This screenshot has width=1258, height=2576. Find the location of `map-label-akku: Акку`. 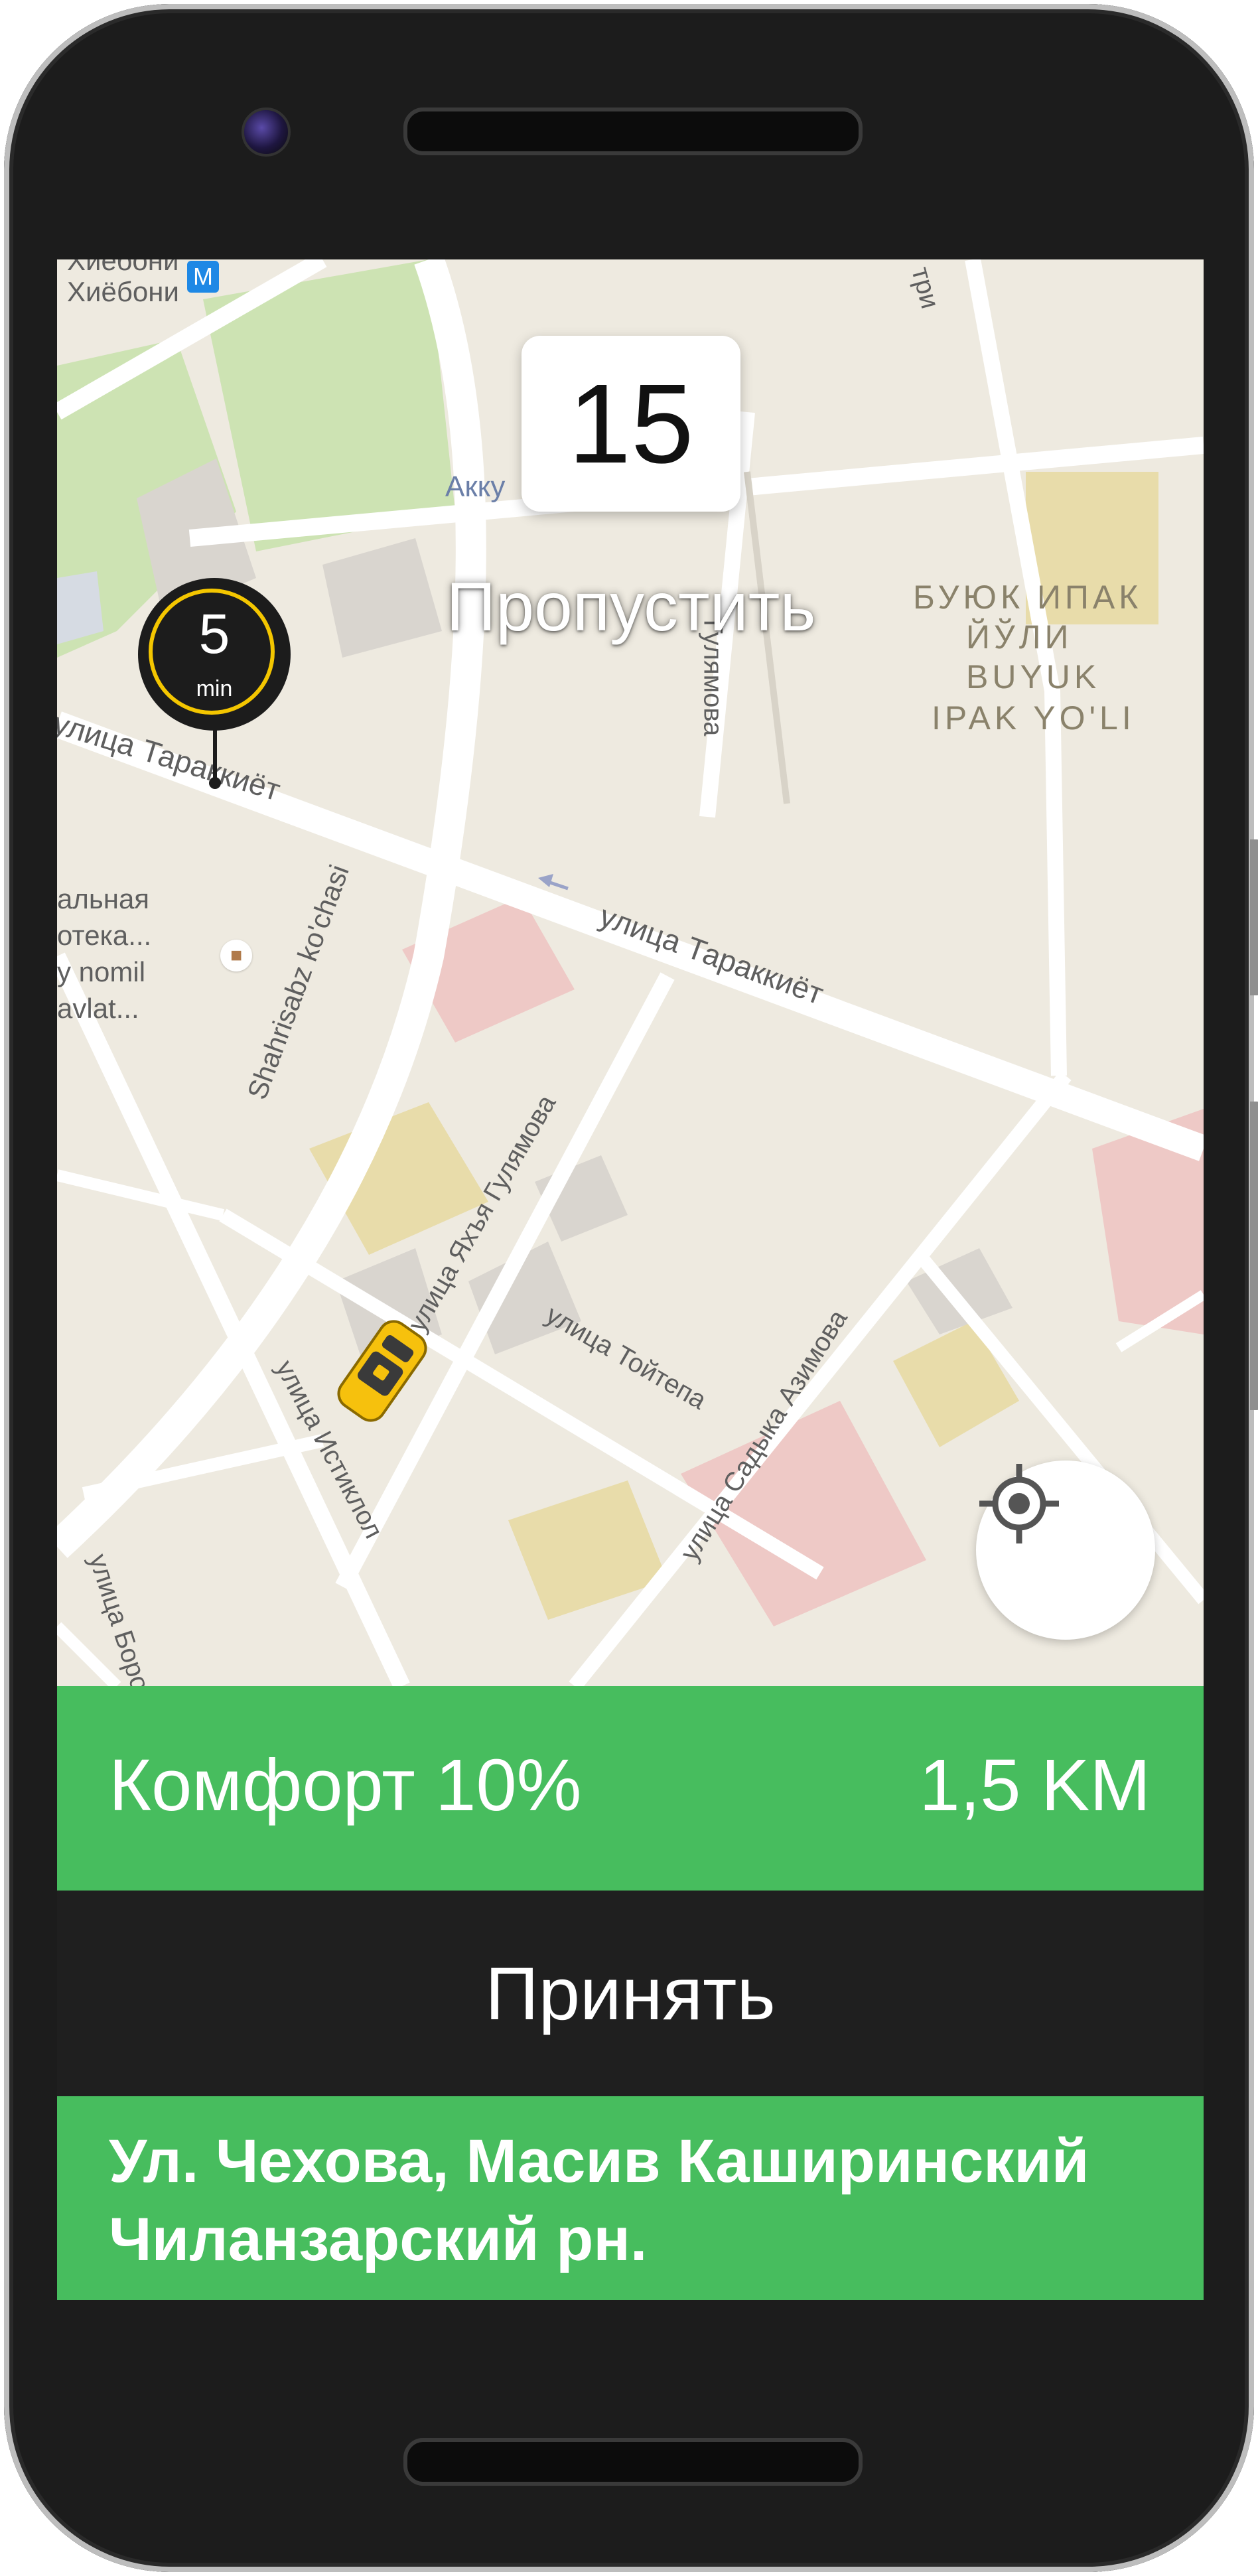

map-label-akku: Акку is located at coordinates (475, 487).